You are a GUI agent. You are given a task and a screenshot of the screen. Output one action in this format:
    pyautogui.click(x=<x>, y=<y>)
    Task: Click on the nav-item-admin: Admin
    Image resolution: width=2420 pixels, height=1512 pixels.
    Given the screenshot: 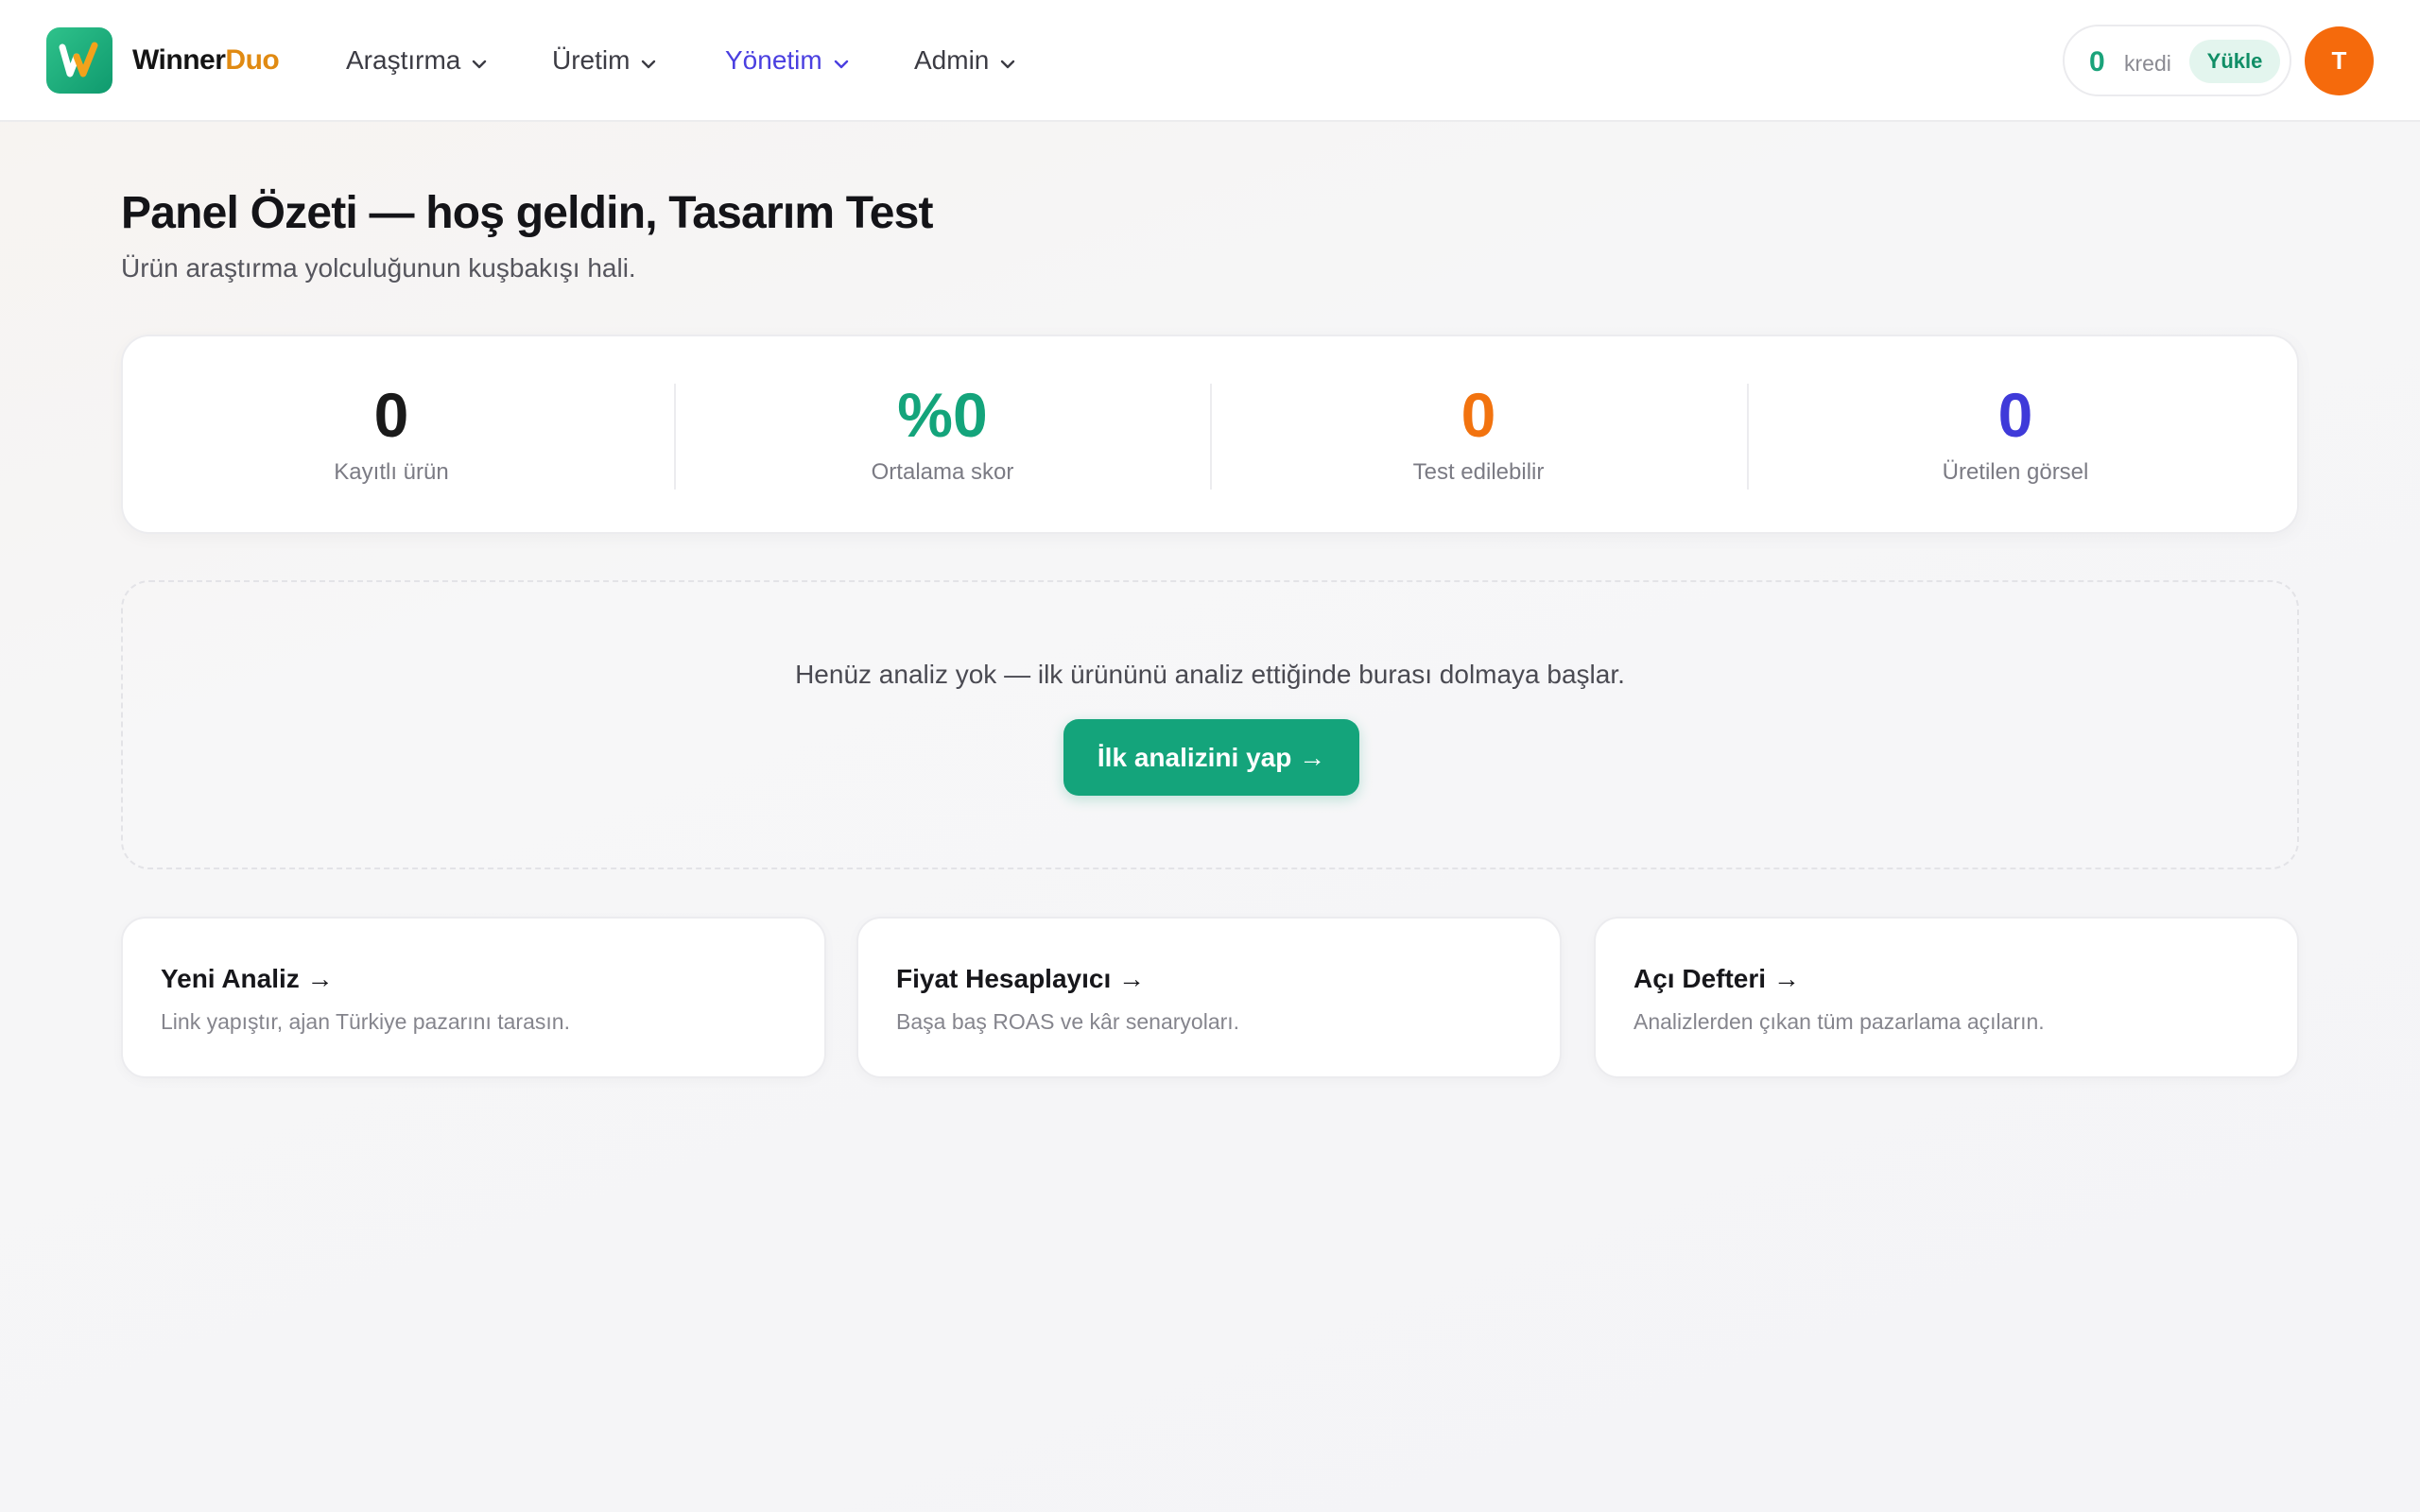 What is the action you would take?
    pyautogui.click(x=964, y=60)
    